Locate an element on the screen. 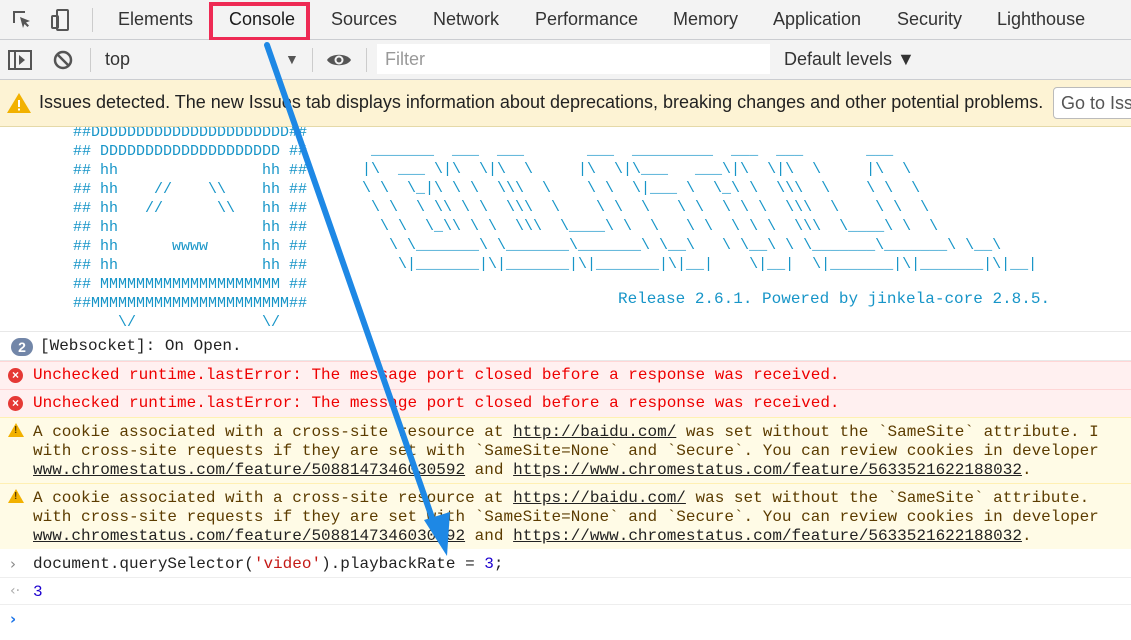 This screenshot has width=1131, height=640. annotation-arrow is located at coordinates (357, 299).